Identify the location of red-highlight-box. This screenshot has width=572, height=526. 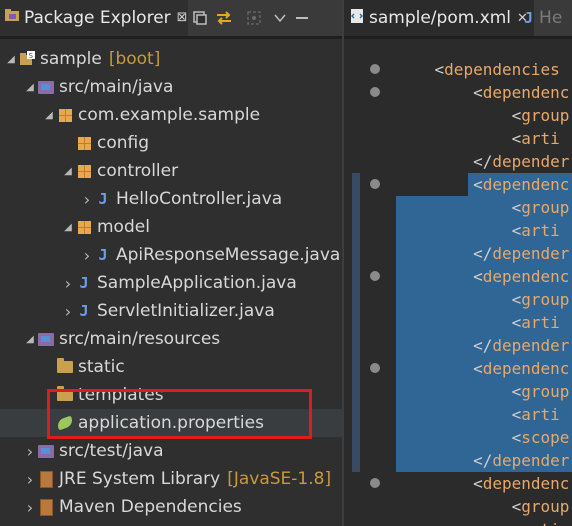
(179, 414).